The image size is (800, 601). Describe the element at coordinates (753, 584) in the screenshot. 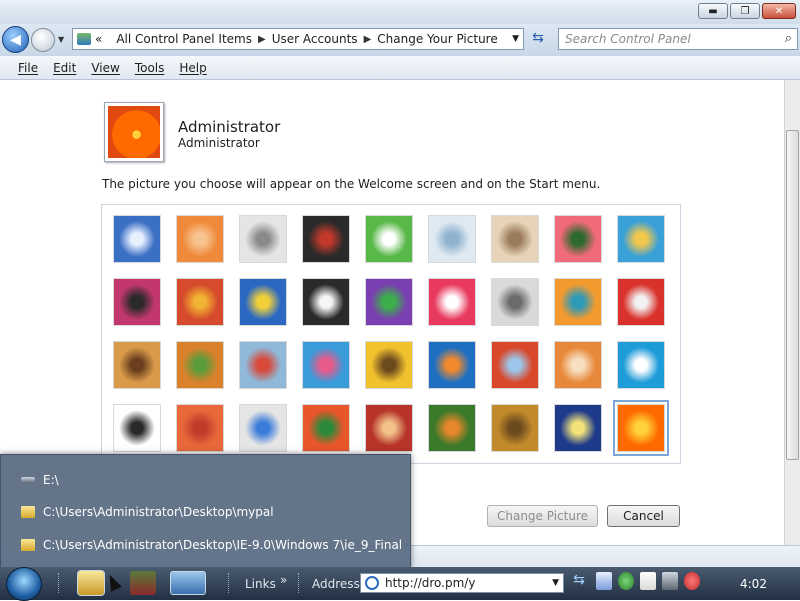

I see `clock: 4:02` at that location.